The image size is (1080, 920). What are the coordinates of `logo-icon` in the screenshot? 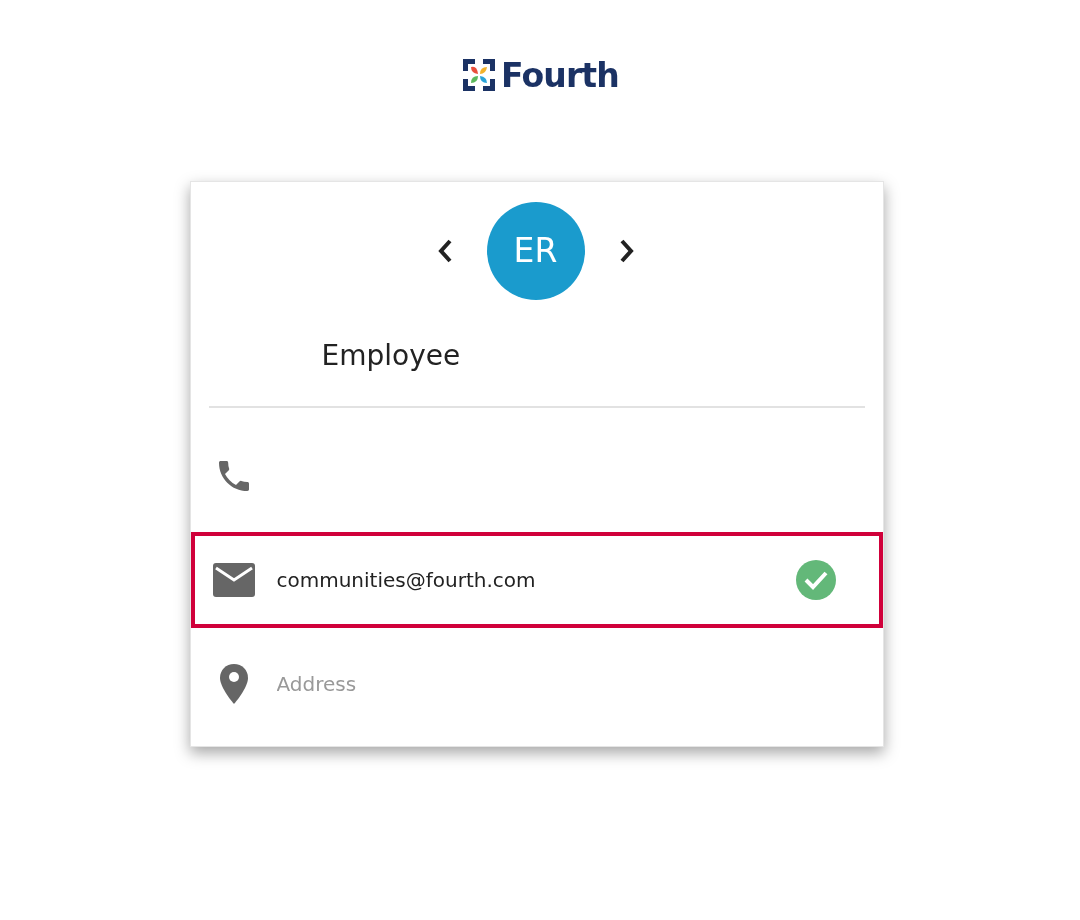 It's located at (479, 75).